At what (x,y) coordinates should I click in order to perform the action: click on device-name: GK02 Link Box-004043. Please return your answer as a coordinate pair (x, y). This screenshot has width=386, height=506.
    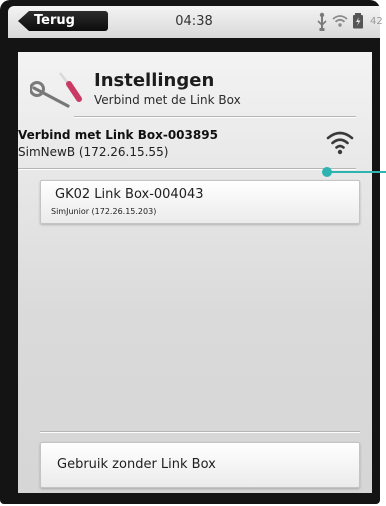
    Looking at the image, I should click on (129, 194).